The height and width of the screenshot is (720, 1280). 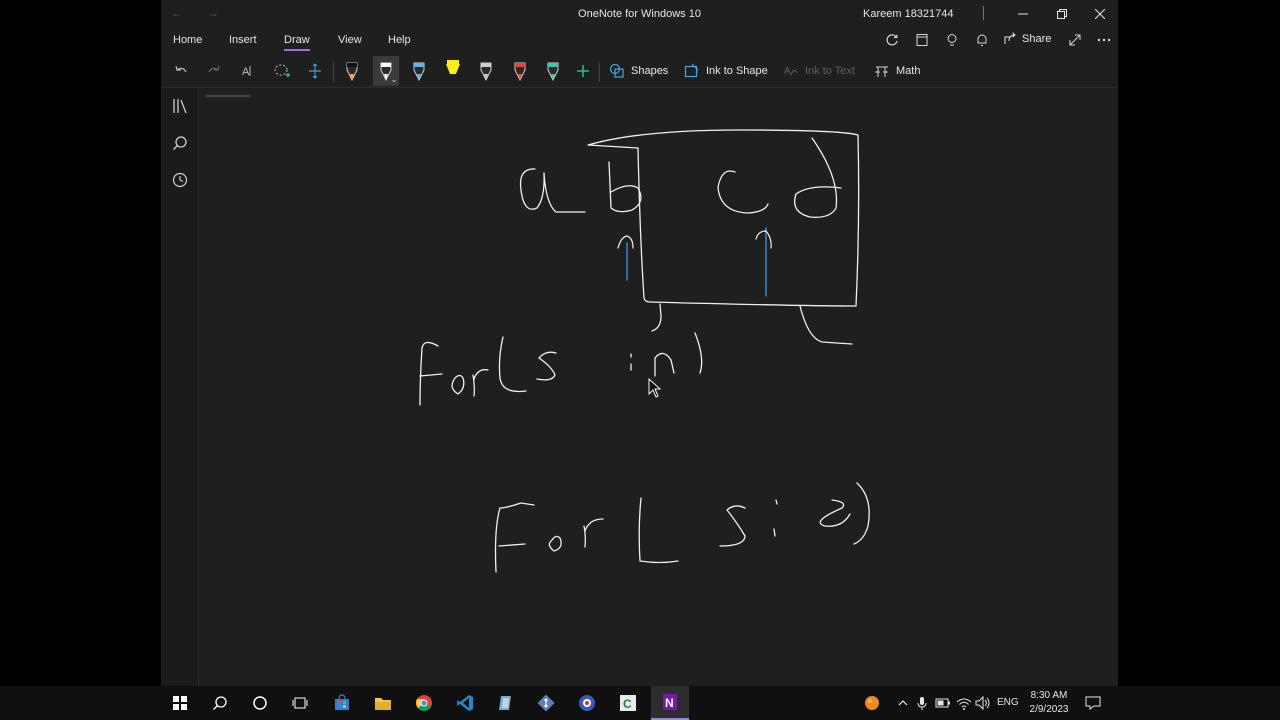 I want to click on terminal-app-icon: C, so click(x=628, y=703).